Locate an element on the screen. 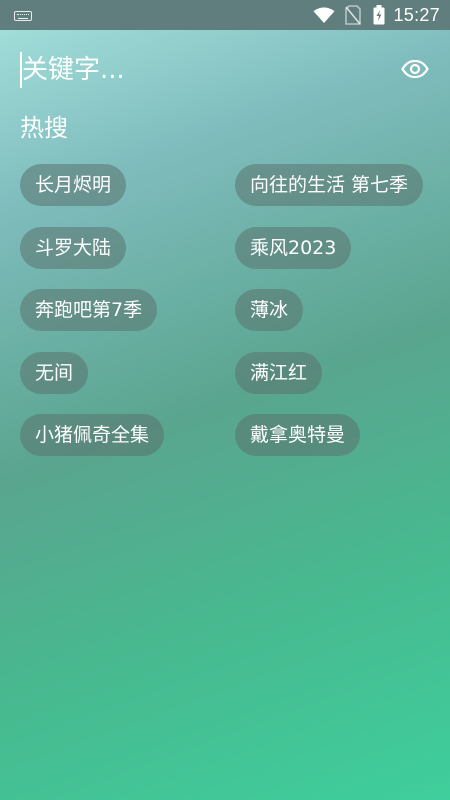 The image size is (450, 800). status-time: 15:27 is located at coordinates (416, 14).